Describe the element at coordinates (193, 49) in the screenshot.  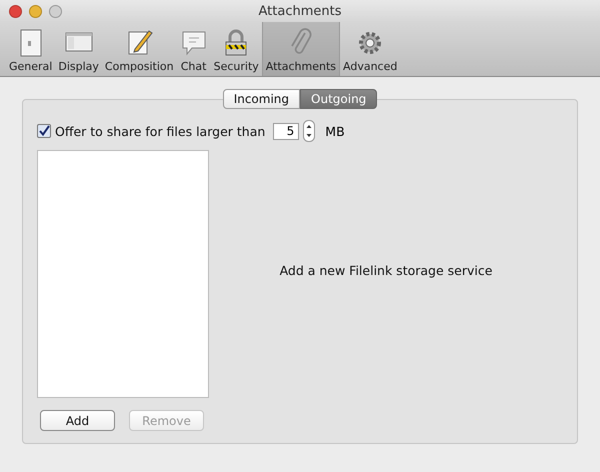
I see `toolbar-tab: Chat` at that location.